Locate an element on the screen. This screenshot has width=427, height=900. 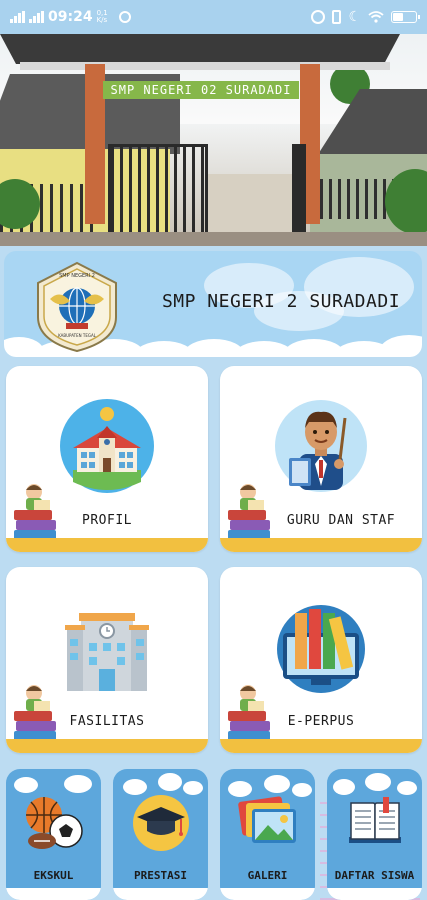
sync-icon is located at coordinates (124, 17).